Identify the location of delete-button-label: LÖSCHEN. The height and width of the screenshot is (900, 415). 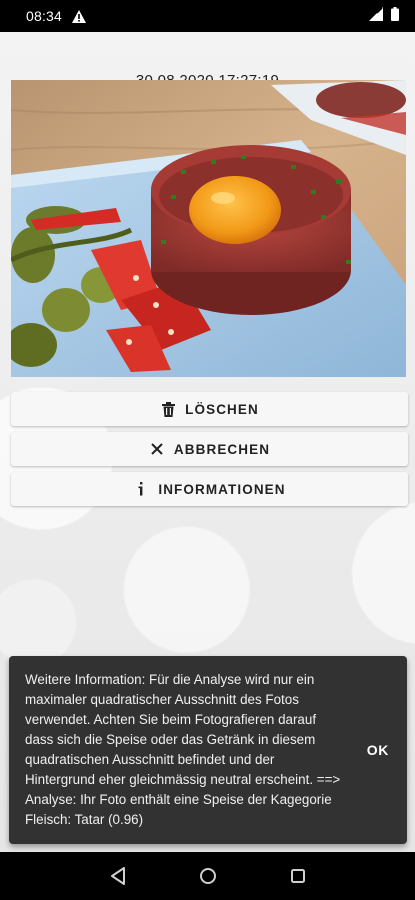
(222, 409).